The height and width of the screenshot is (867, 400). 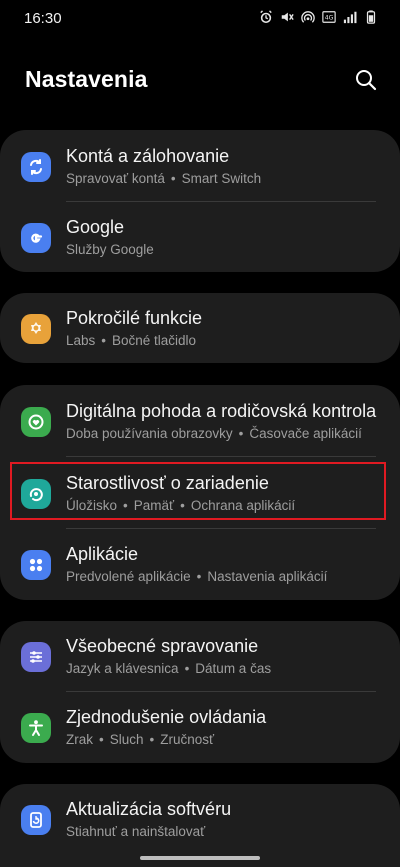 I want to click on item-title: Digitálna pohoda a rodičovská kontrola, so click(x=221, y=411).